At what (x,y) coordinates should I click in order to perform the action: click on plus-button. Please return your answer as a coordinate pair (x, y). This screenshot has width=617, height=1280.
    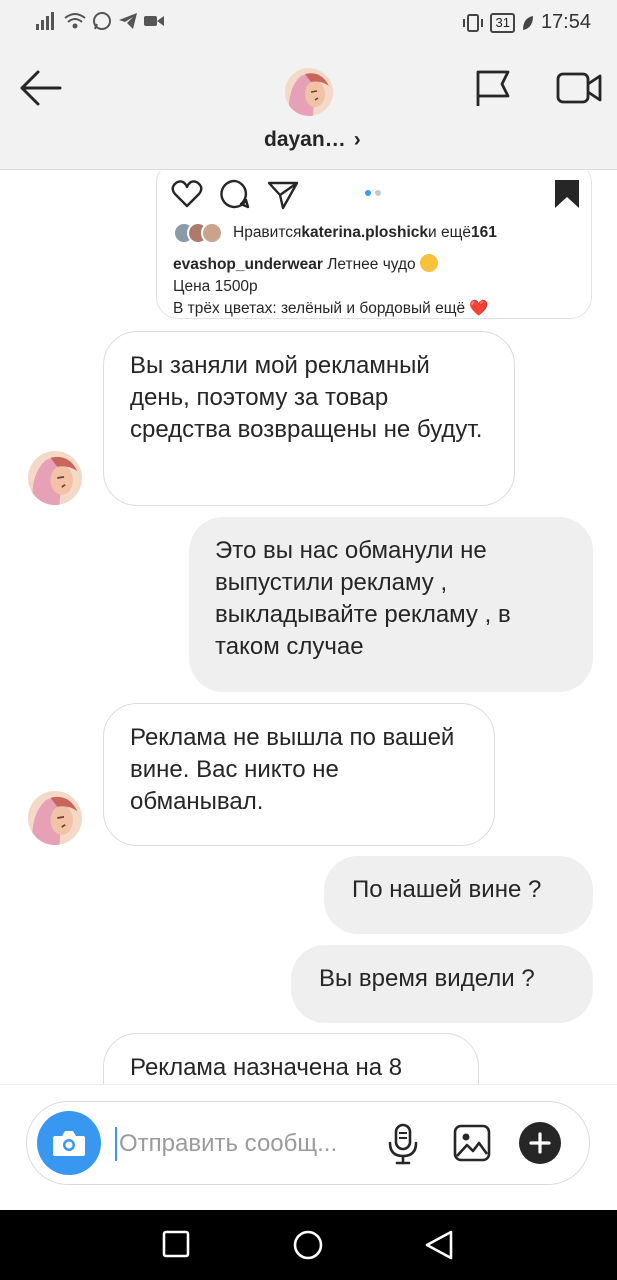
    Looking at the image, I should click on (540, 1143).